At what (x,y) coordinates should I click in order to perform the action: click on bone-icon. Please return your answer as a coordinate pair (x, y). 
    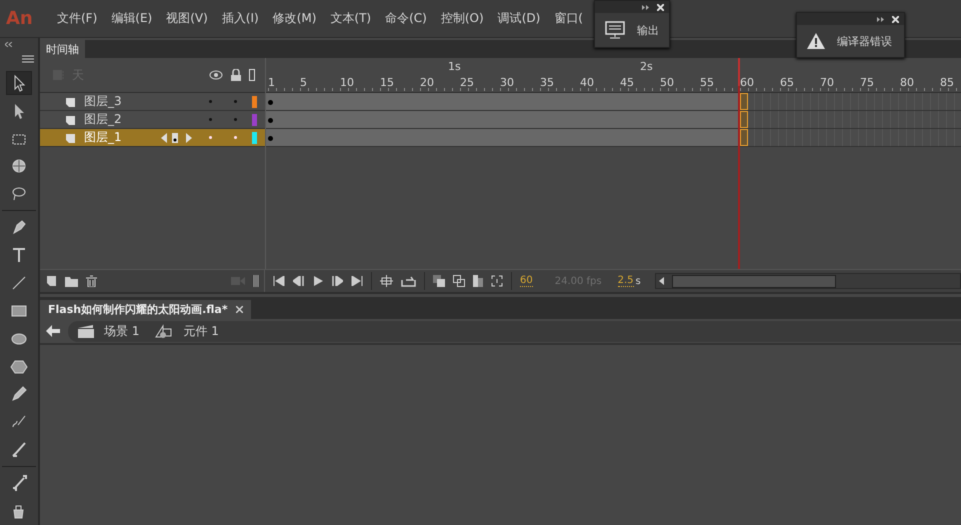
    Looking at the image, I should click on (19, 483).